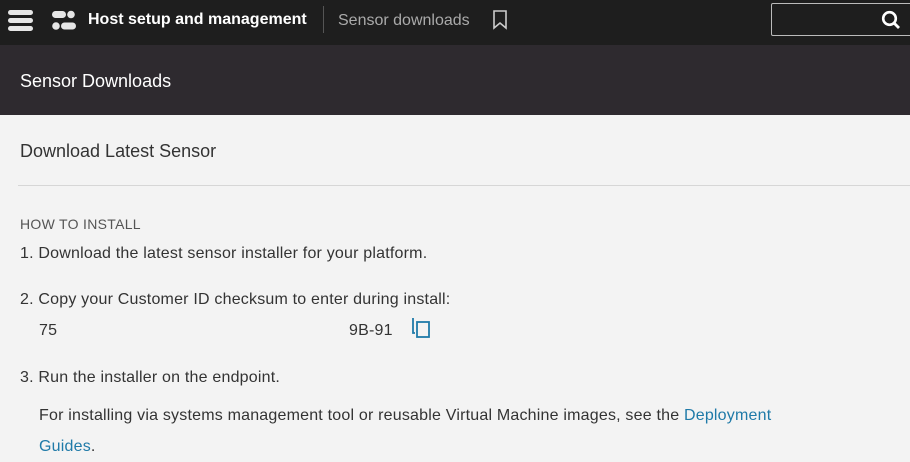 The height and width of the screenshot is (462, 910). I want to click on bookmark-icon, so click(500, 20).